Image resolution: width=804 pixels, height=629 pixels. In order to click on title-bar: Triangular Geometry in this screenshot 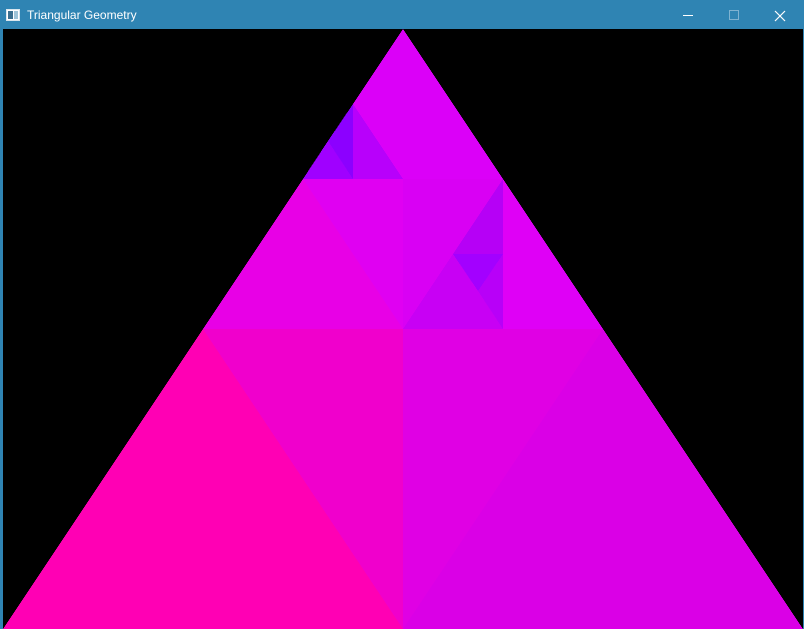, I will do `click(402, 15)`.